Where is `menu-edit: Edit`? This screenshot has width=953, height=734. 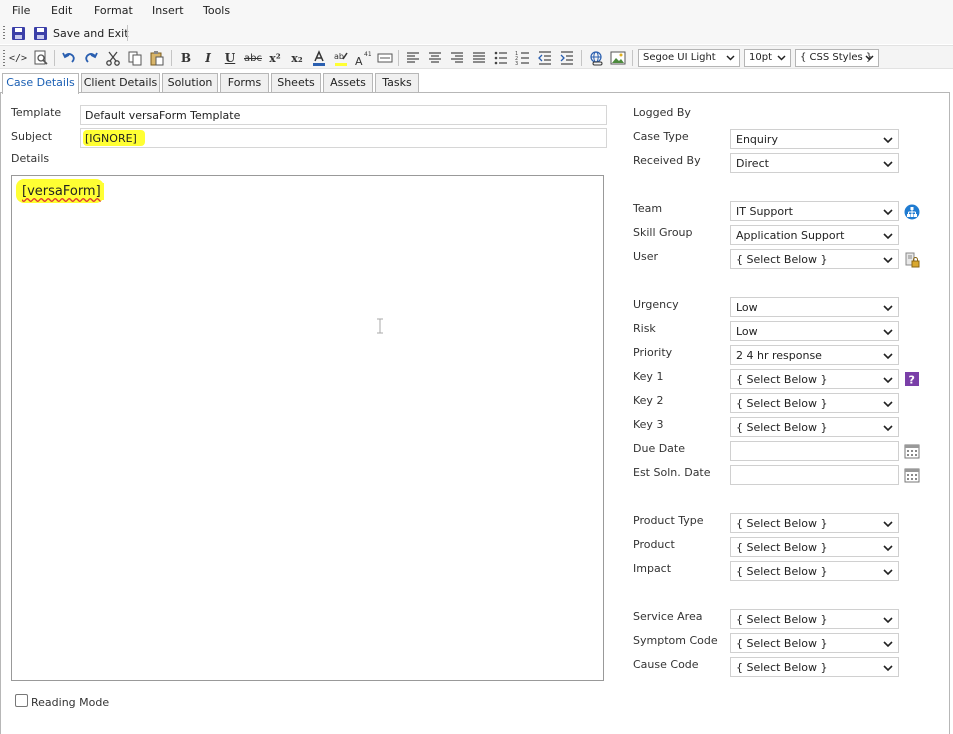
menu-edit: Edit is located at coordinates (61, 10).